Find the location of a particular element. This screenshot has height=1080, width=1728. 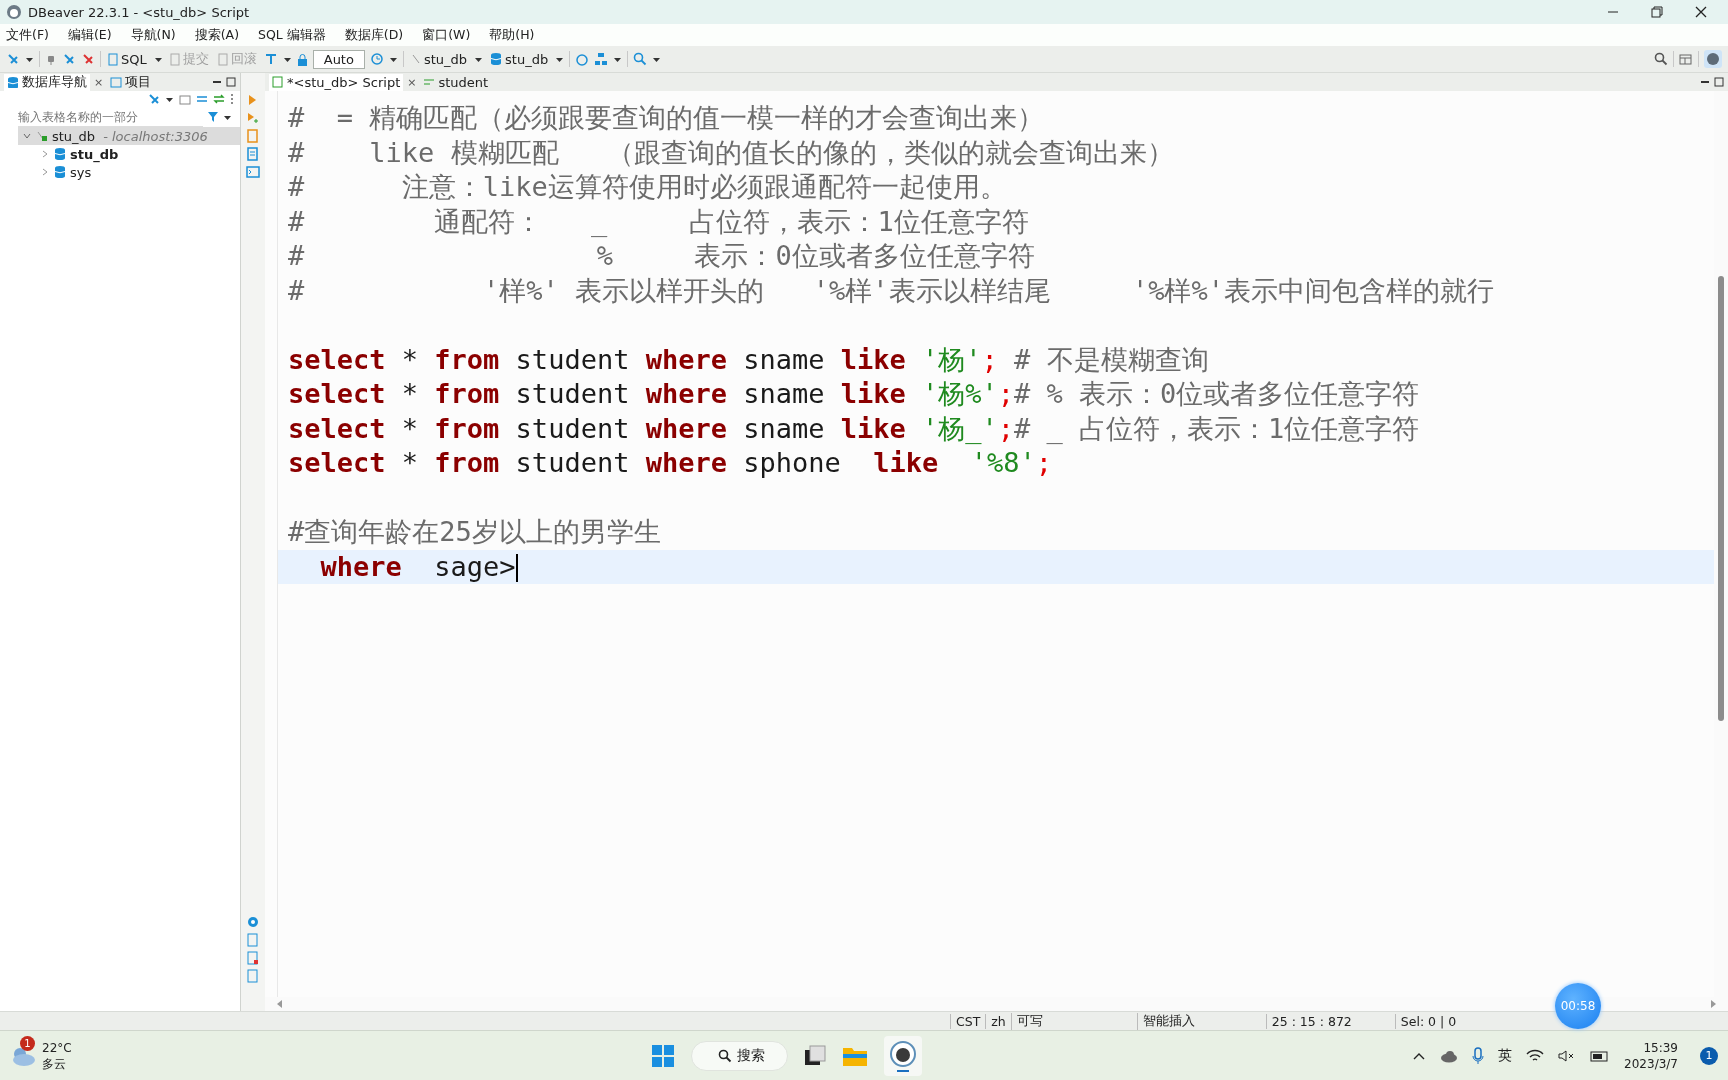

close-icon is located at coordinates (1701, 12).